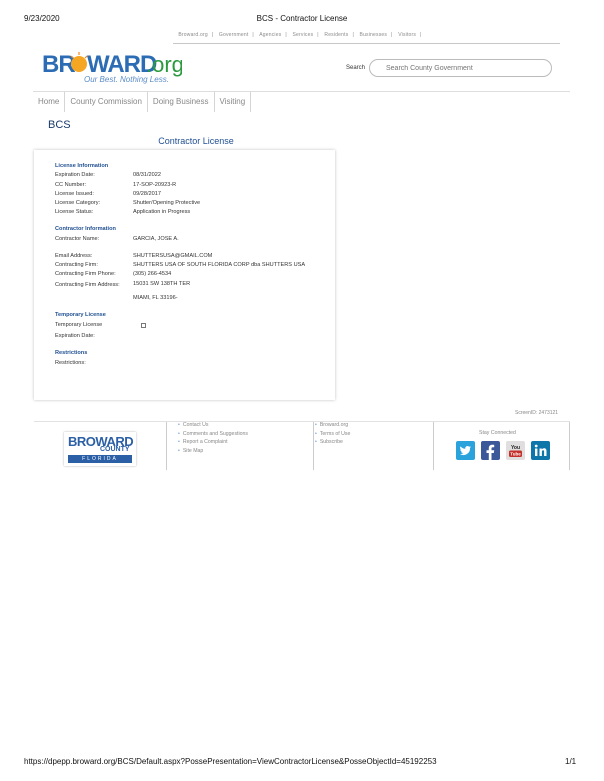  Describe the element at coordinates (490, 450) in the screenshot. I see `facebook-icon` at that location.